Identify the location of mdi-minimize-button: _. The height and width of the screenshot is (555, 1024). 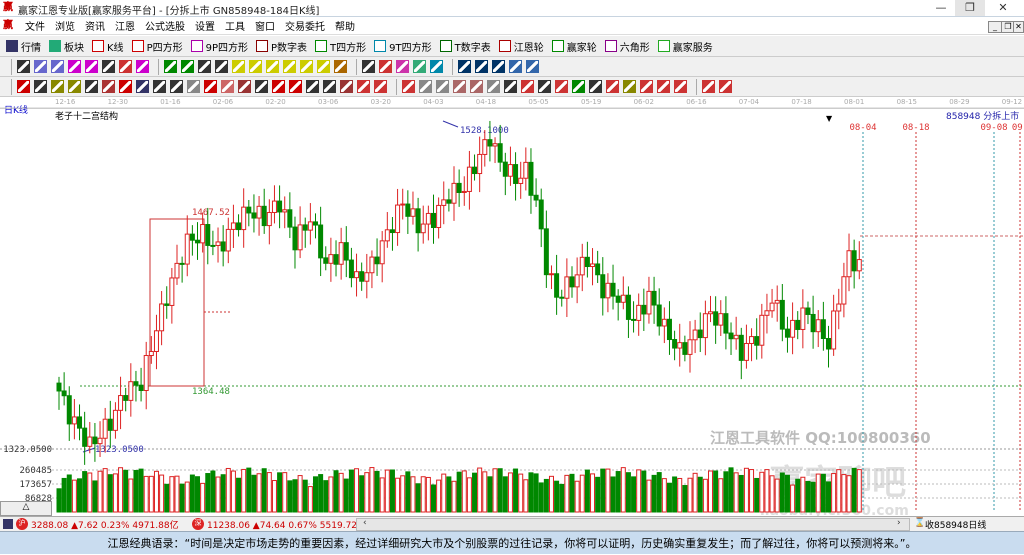
(995, 27).